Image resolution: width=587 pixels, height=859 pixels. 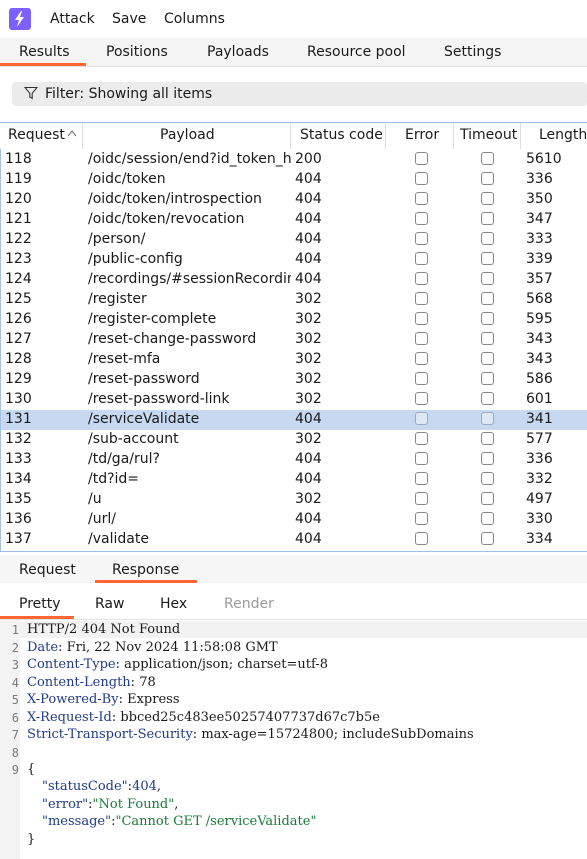 I want to click on table-row: 129/reset-password 302 586, so click(x=294, y=380).